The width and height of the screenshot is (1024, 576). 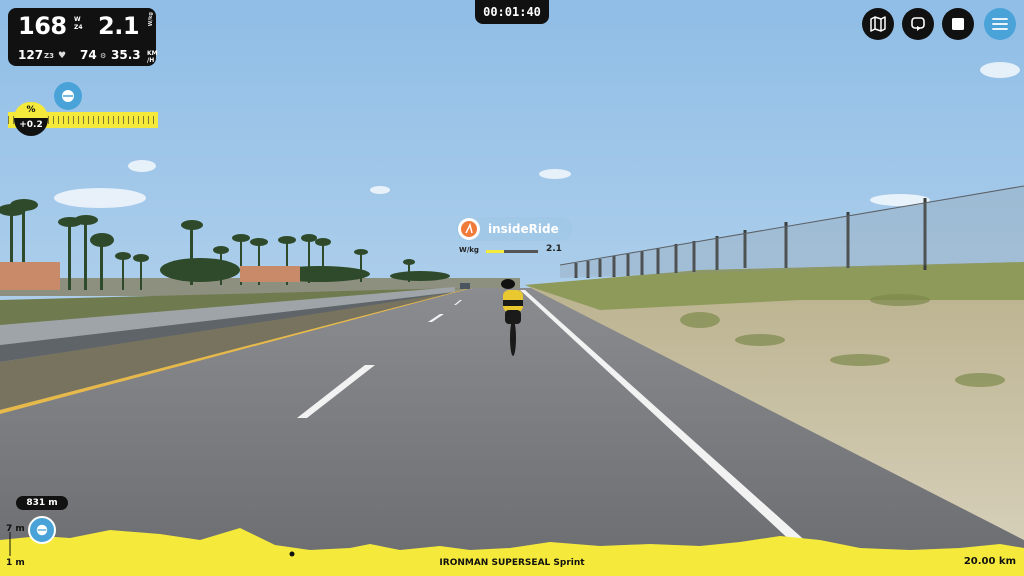 I want to click on stop-button, so click(x=958, y=24).